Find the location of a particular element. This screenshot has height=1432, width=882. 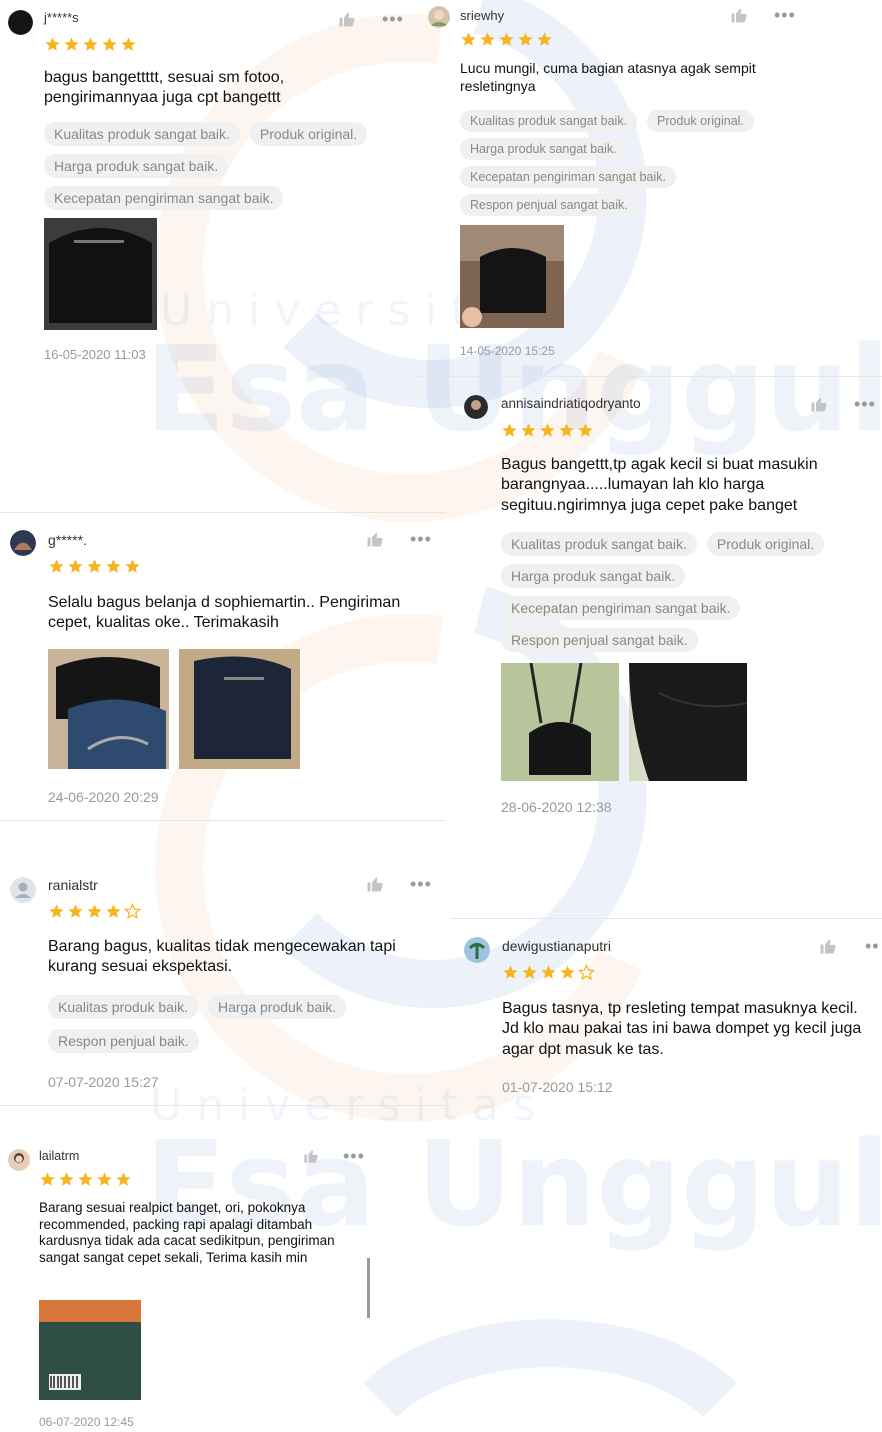

username: j*****s is located at coordinates (61, 17).